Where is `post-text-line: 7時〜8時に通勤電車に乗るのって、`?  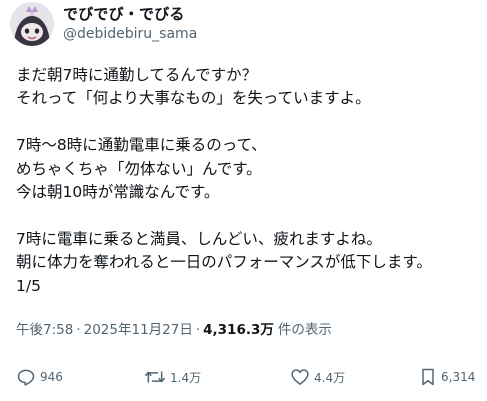 post-text-line: 7時〜8時に通勤電車に乗るのって、 is located at coordinates (141, 145).